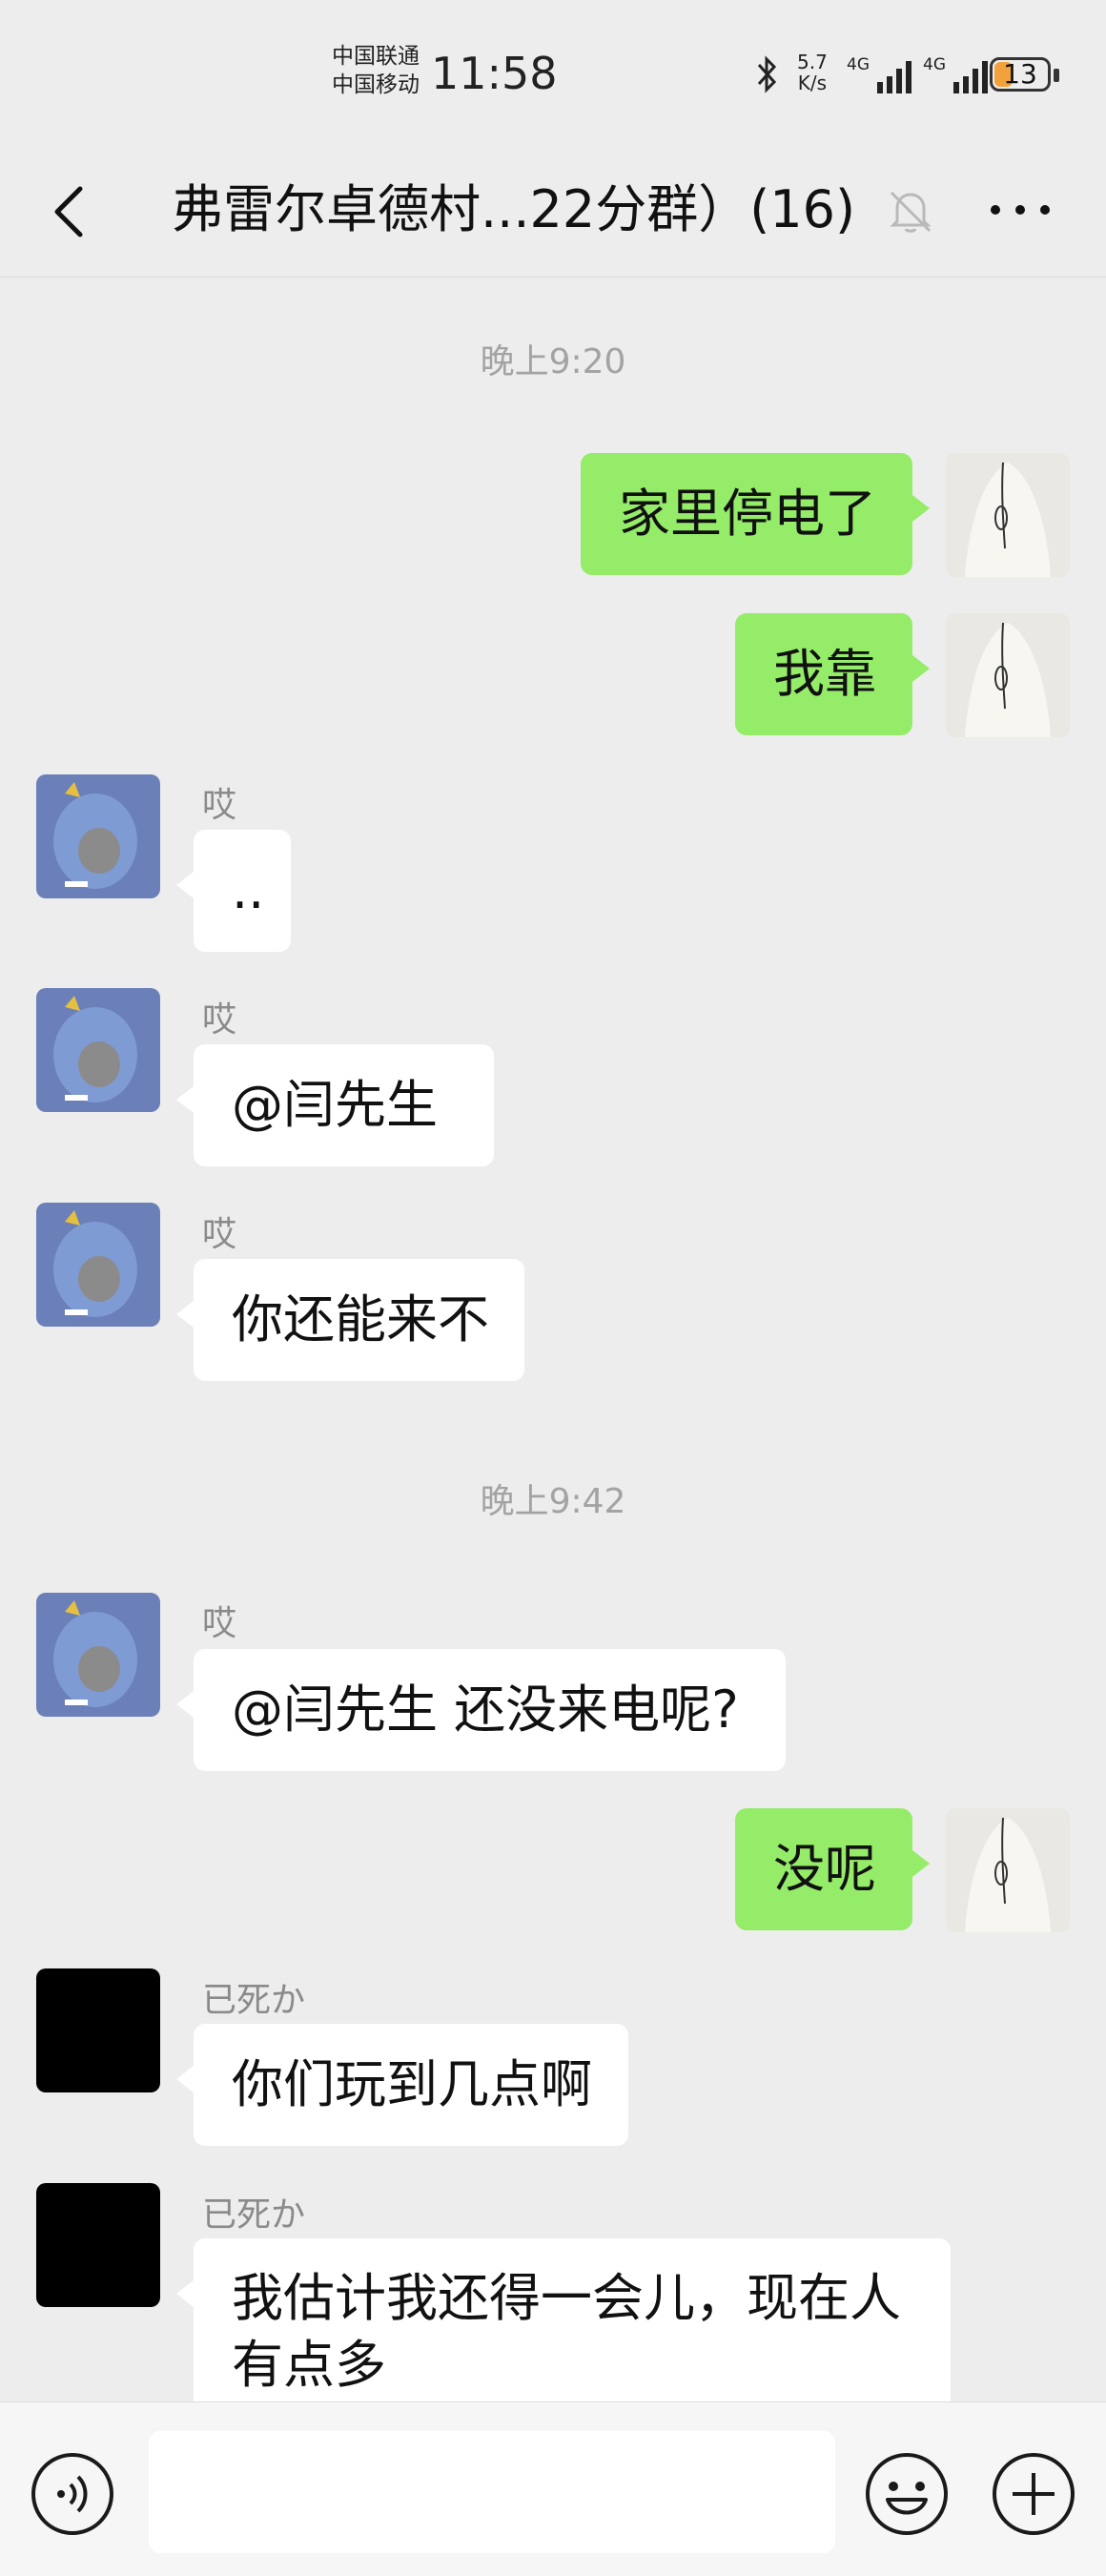  I want to click on battery-icon: 13, so click(1020, 74).